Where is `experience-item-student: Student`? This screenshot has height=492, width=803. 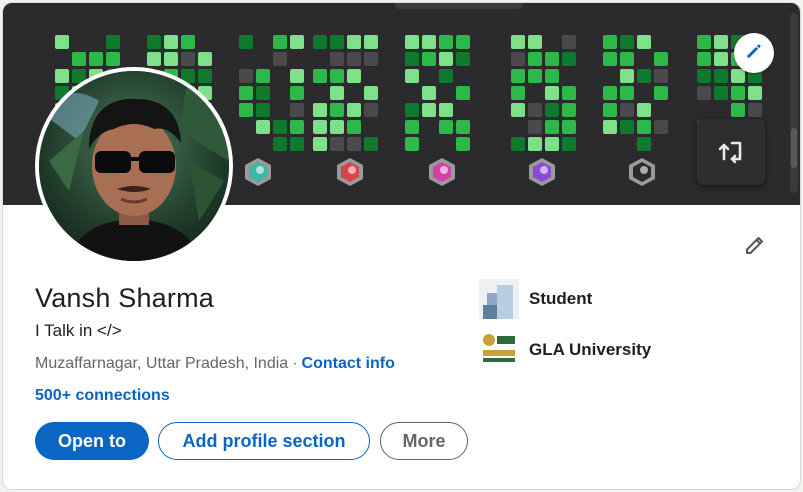 experience-item-student: Student is located at coordinates (535, 299).